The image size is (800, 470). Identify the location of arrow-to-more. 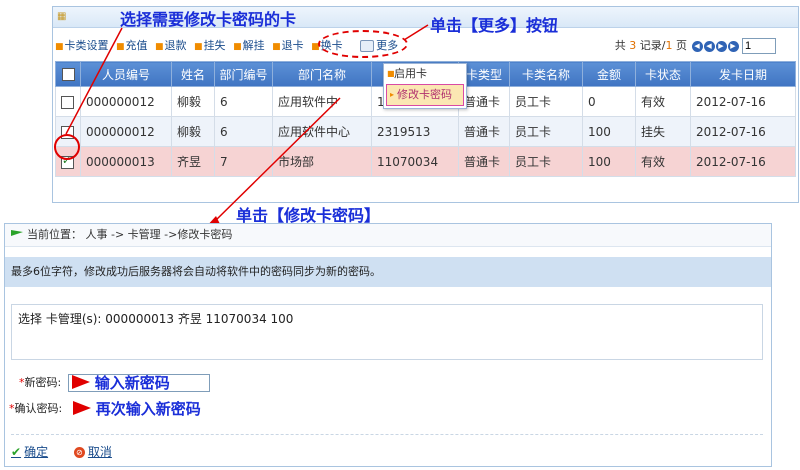
(416, 32).